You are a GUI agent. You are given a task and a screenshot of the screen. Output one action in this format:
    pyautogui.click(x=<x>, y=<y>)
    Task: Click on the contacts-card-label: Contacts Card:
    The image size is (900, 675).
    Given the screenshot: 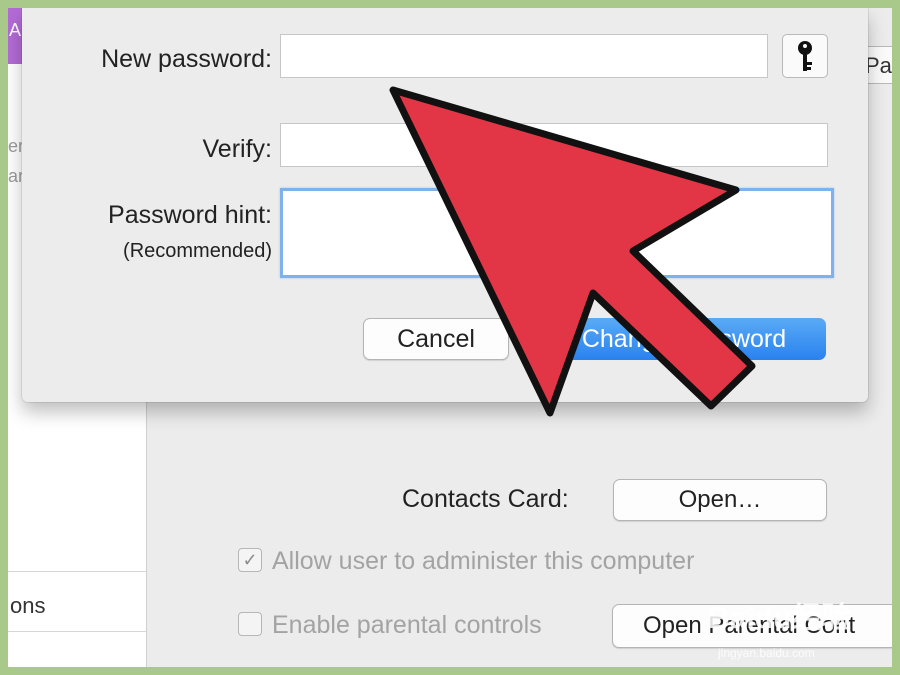 What is the action you would take?
    pyautogui.click(x=485, y=499)
    